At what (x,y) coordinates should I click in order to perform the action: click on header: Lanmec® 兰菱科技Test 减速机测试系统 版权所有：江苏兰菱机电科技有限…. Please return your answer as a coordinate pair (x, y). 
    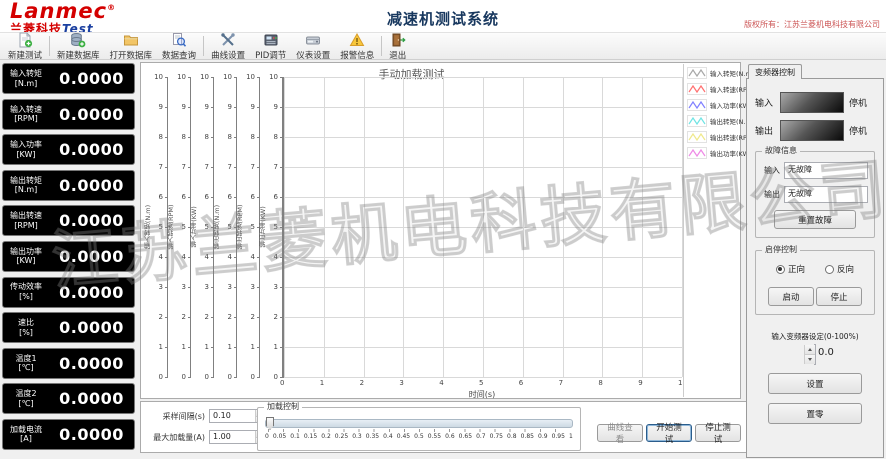
    Looking at the image, I should click on (443, 17).